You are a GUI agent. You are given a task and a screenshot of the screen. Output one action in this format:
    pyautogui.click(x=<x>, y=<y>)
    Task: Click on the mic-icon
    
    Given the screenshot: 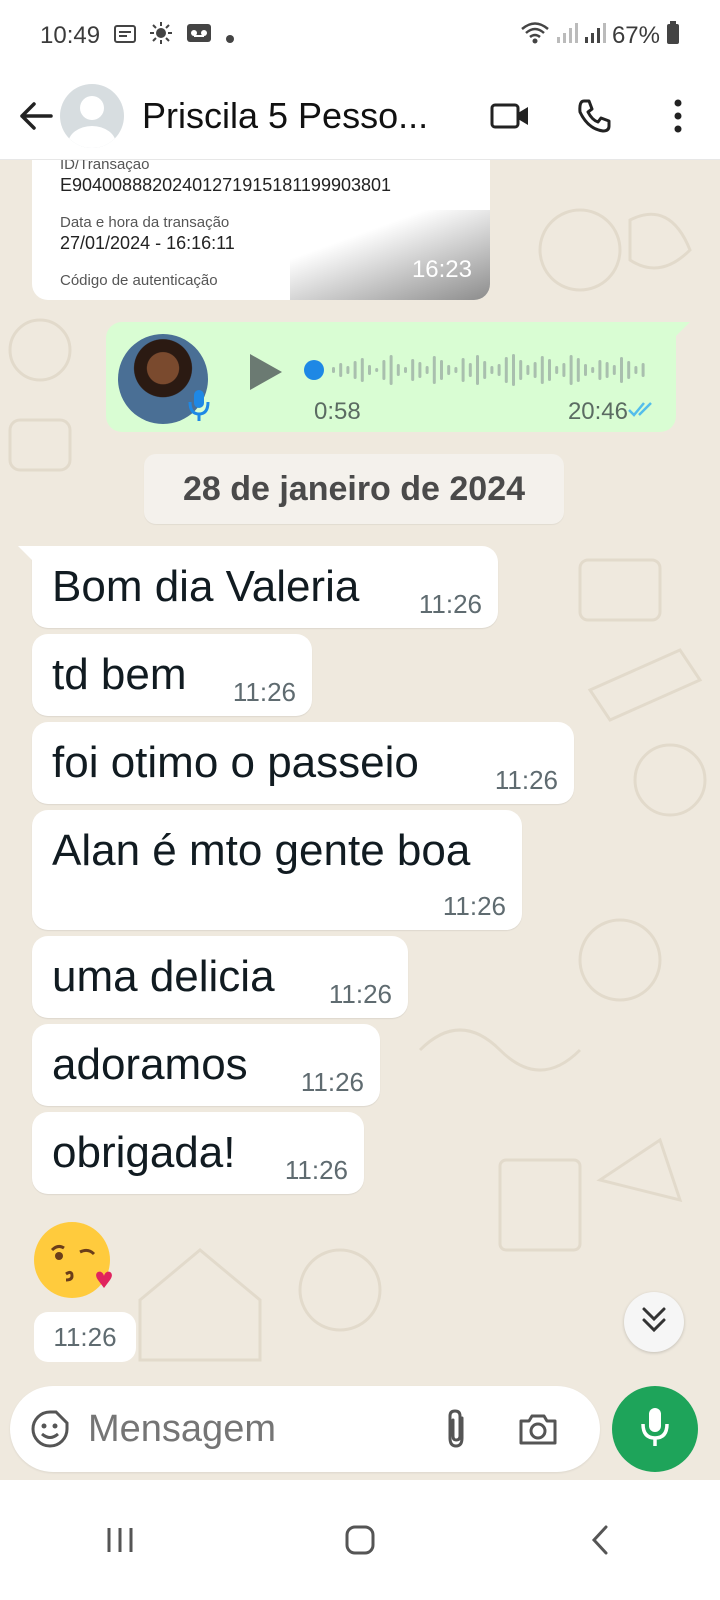 What is the action you would take?
    pyautogui.click(x=655, y=1429)
    